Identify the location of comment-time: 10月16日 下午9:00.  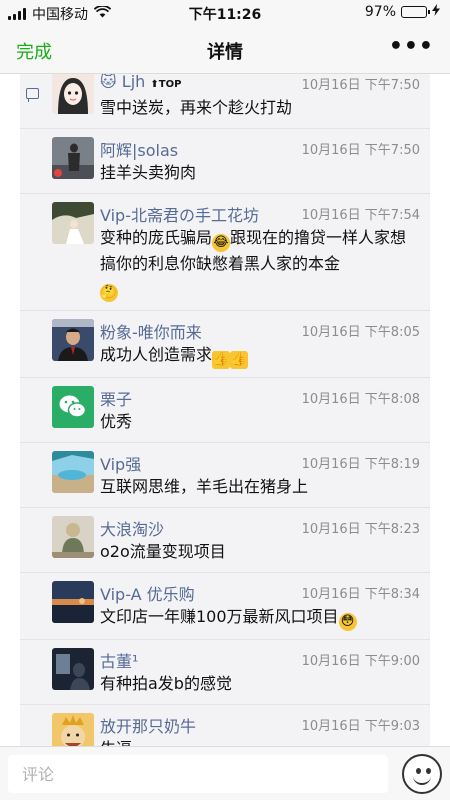
(360, 661).